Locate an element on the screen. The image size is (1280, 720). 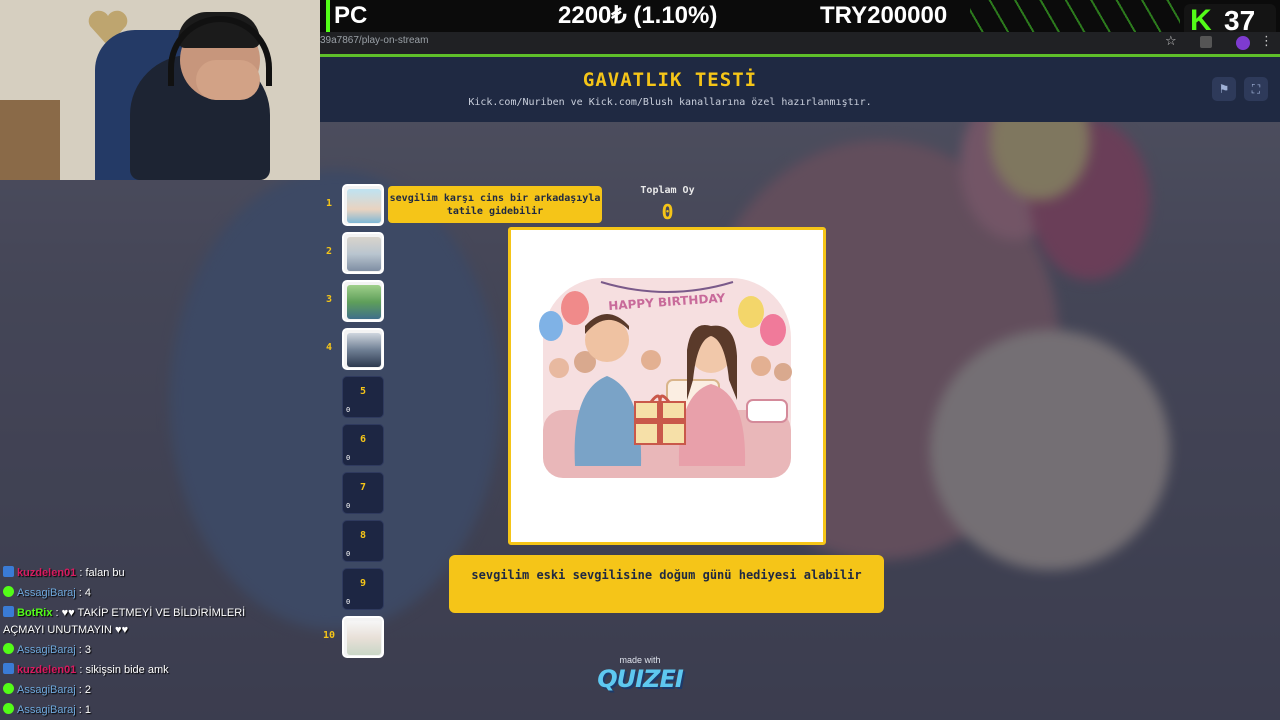
thumbnail-empty: 6 0 is located at coordinates (363, 445).